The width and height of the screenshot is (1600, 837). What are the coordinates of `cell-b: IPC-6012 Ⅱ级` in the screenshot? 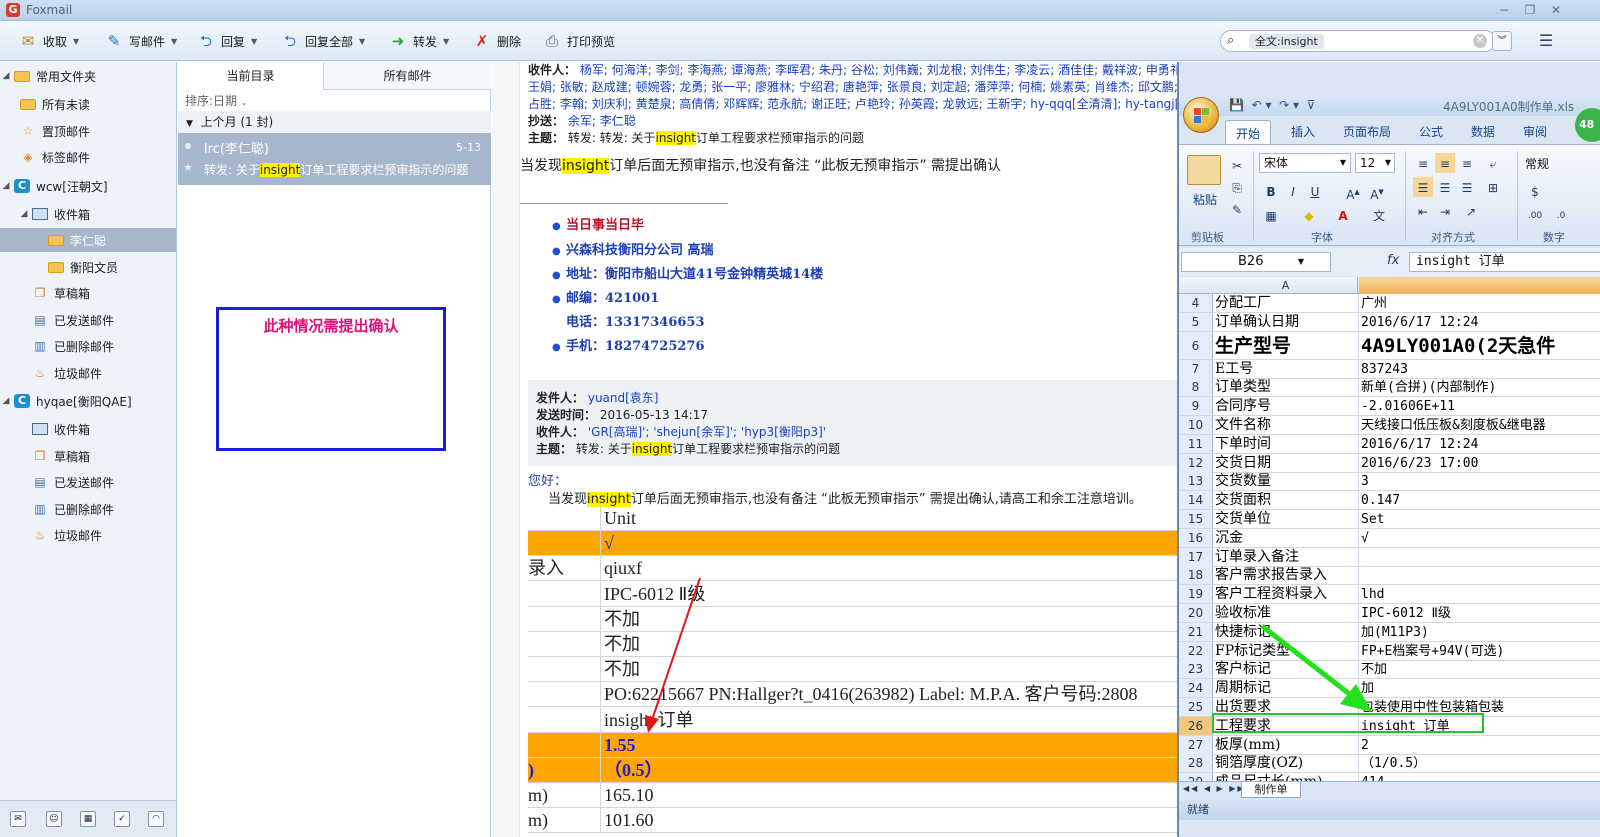 It's located at (1480, 613).